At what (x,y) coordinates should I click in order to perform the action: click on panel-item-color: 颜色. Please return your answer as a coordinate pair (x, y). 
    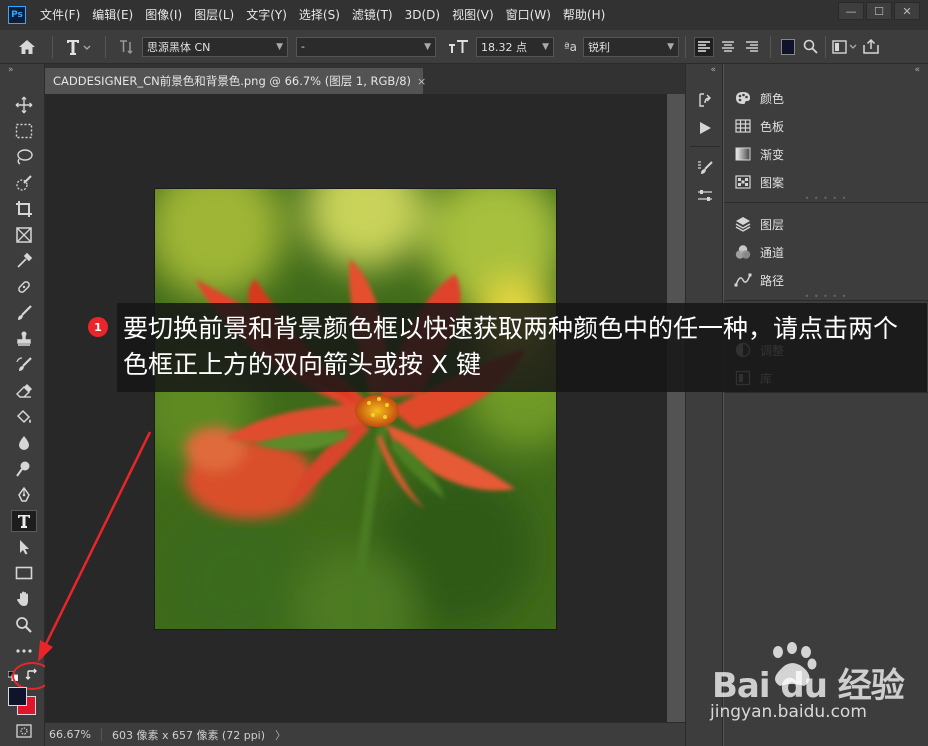
    Looking at the image, I should click on (826, 98).